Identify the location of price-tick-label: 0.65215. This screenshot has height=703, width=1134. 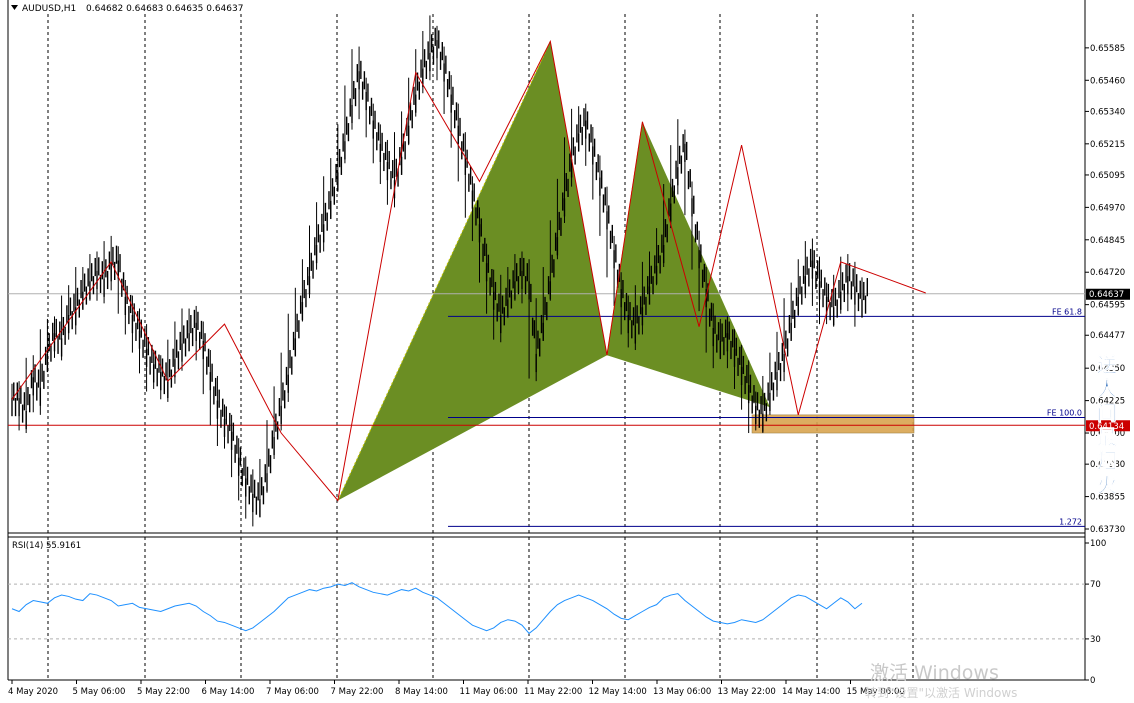
(1107, 145).